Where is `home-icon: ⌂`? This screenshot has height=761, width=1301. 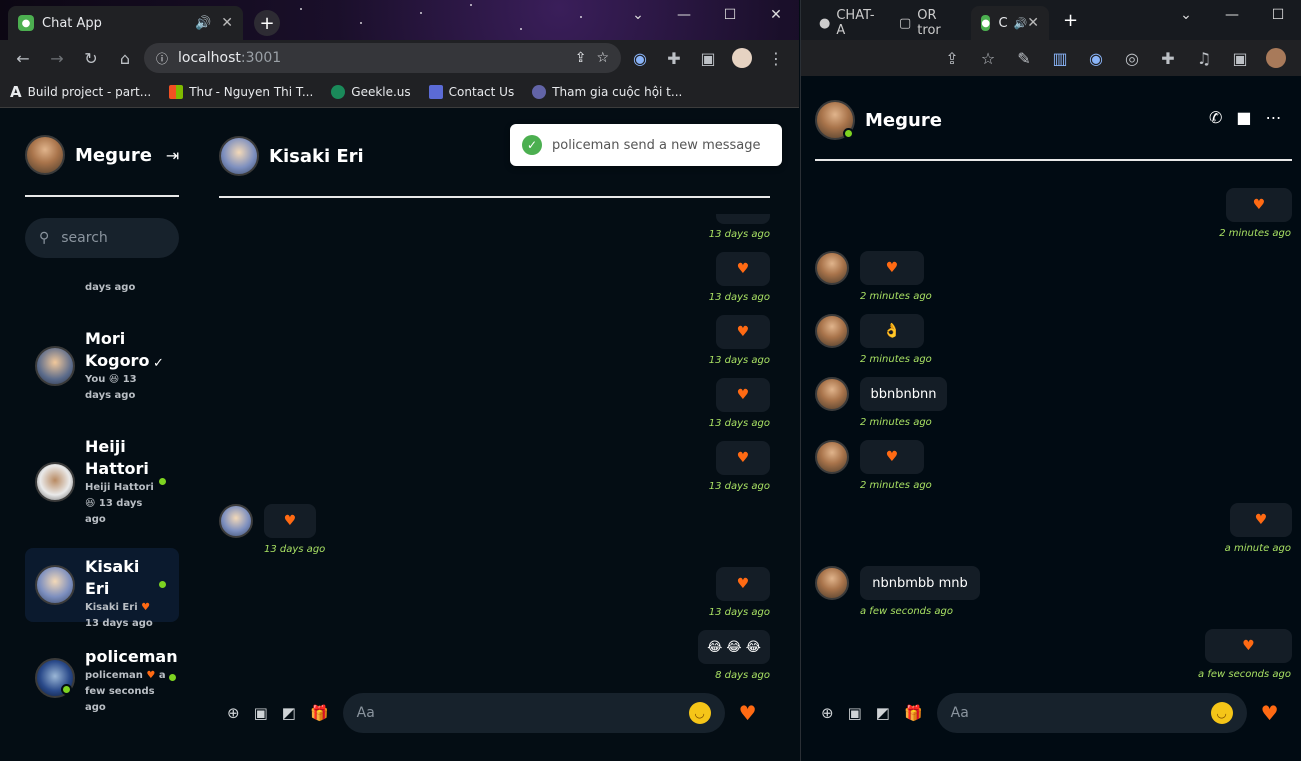 home-icon: ⌂ is located at coordinates (125, 58).